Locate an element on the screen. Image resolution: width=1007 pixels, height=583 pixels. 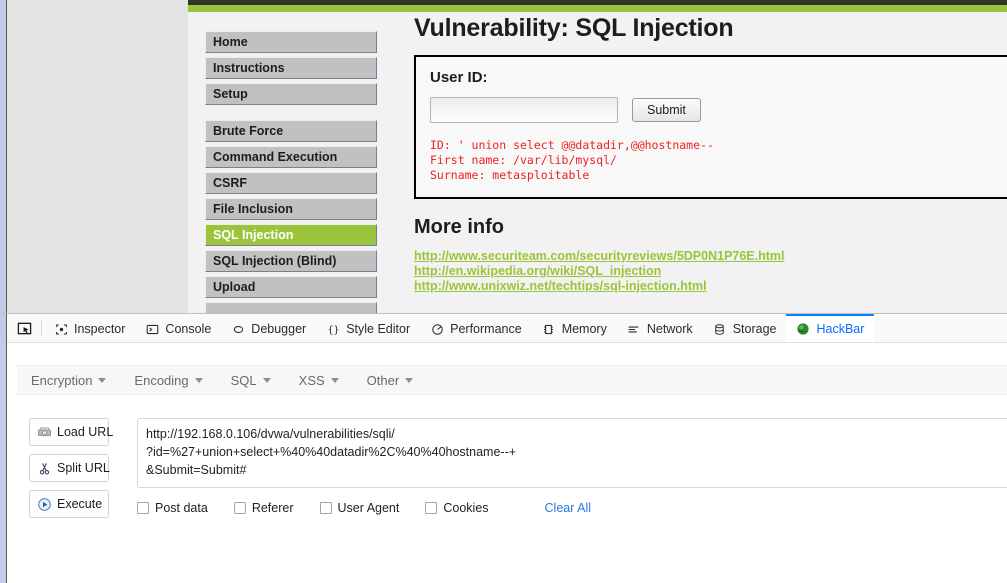
sidebar-item-partial is located at coordinates (291, 307).